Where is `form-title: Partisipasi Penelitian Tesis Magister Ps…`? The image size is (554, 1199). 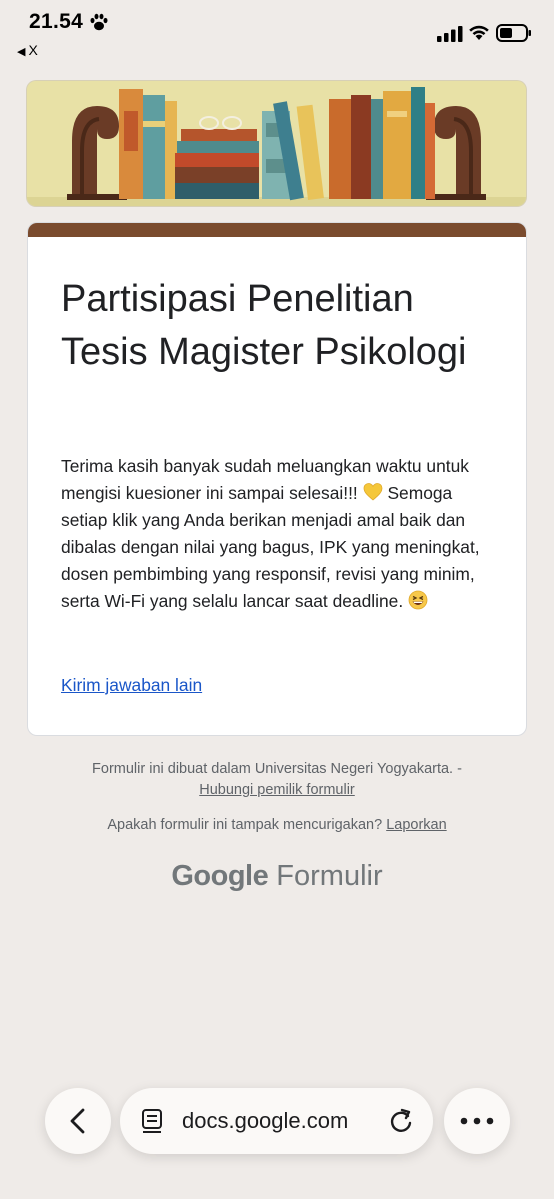 form-title: Partisipasi Penelitian Tesis Magister Ps… is located at coordinates (264, 325).